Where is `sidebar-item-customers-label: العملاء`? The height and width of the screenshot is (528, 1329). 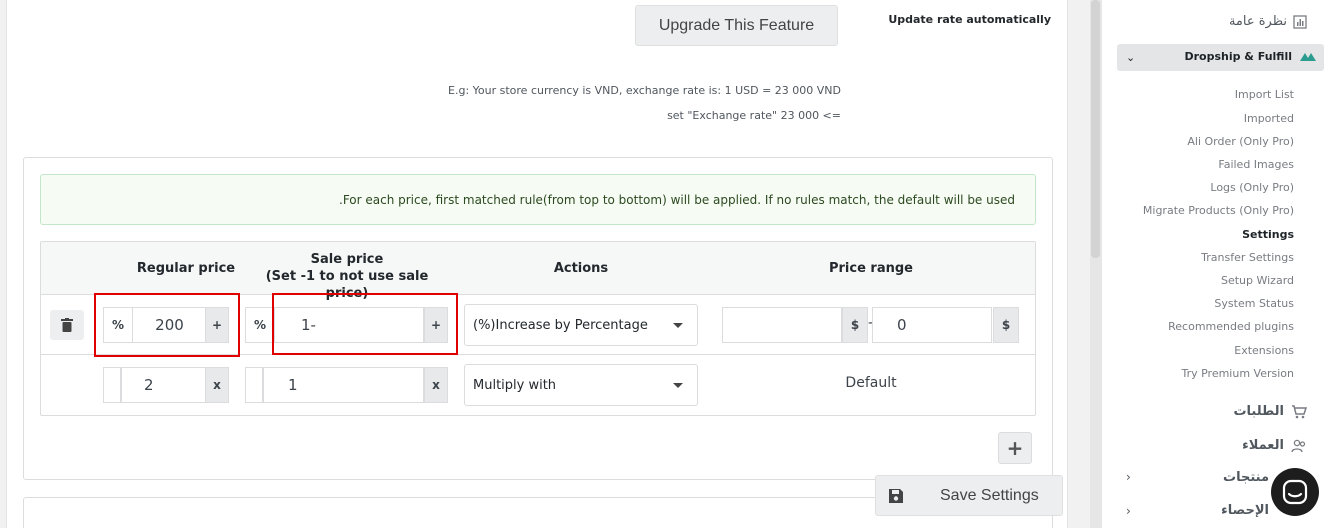 sidebar-item-customers-label: العملاء is located at coordinates (1263, 445).